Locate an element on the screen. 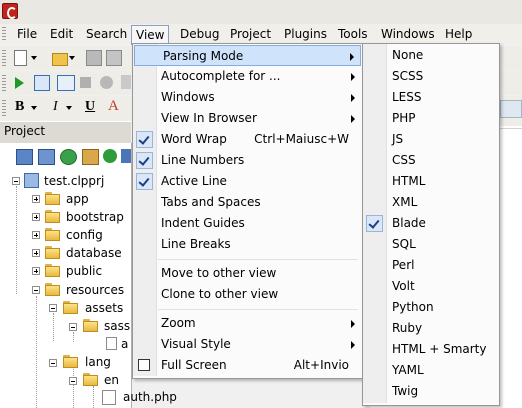 Image resolution: width=522 pixels, height=408 pixels. parsing-mode-xml: XML is located at coordinates (430, 202).